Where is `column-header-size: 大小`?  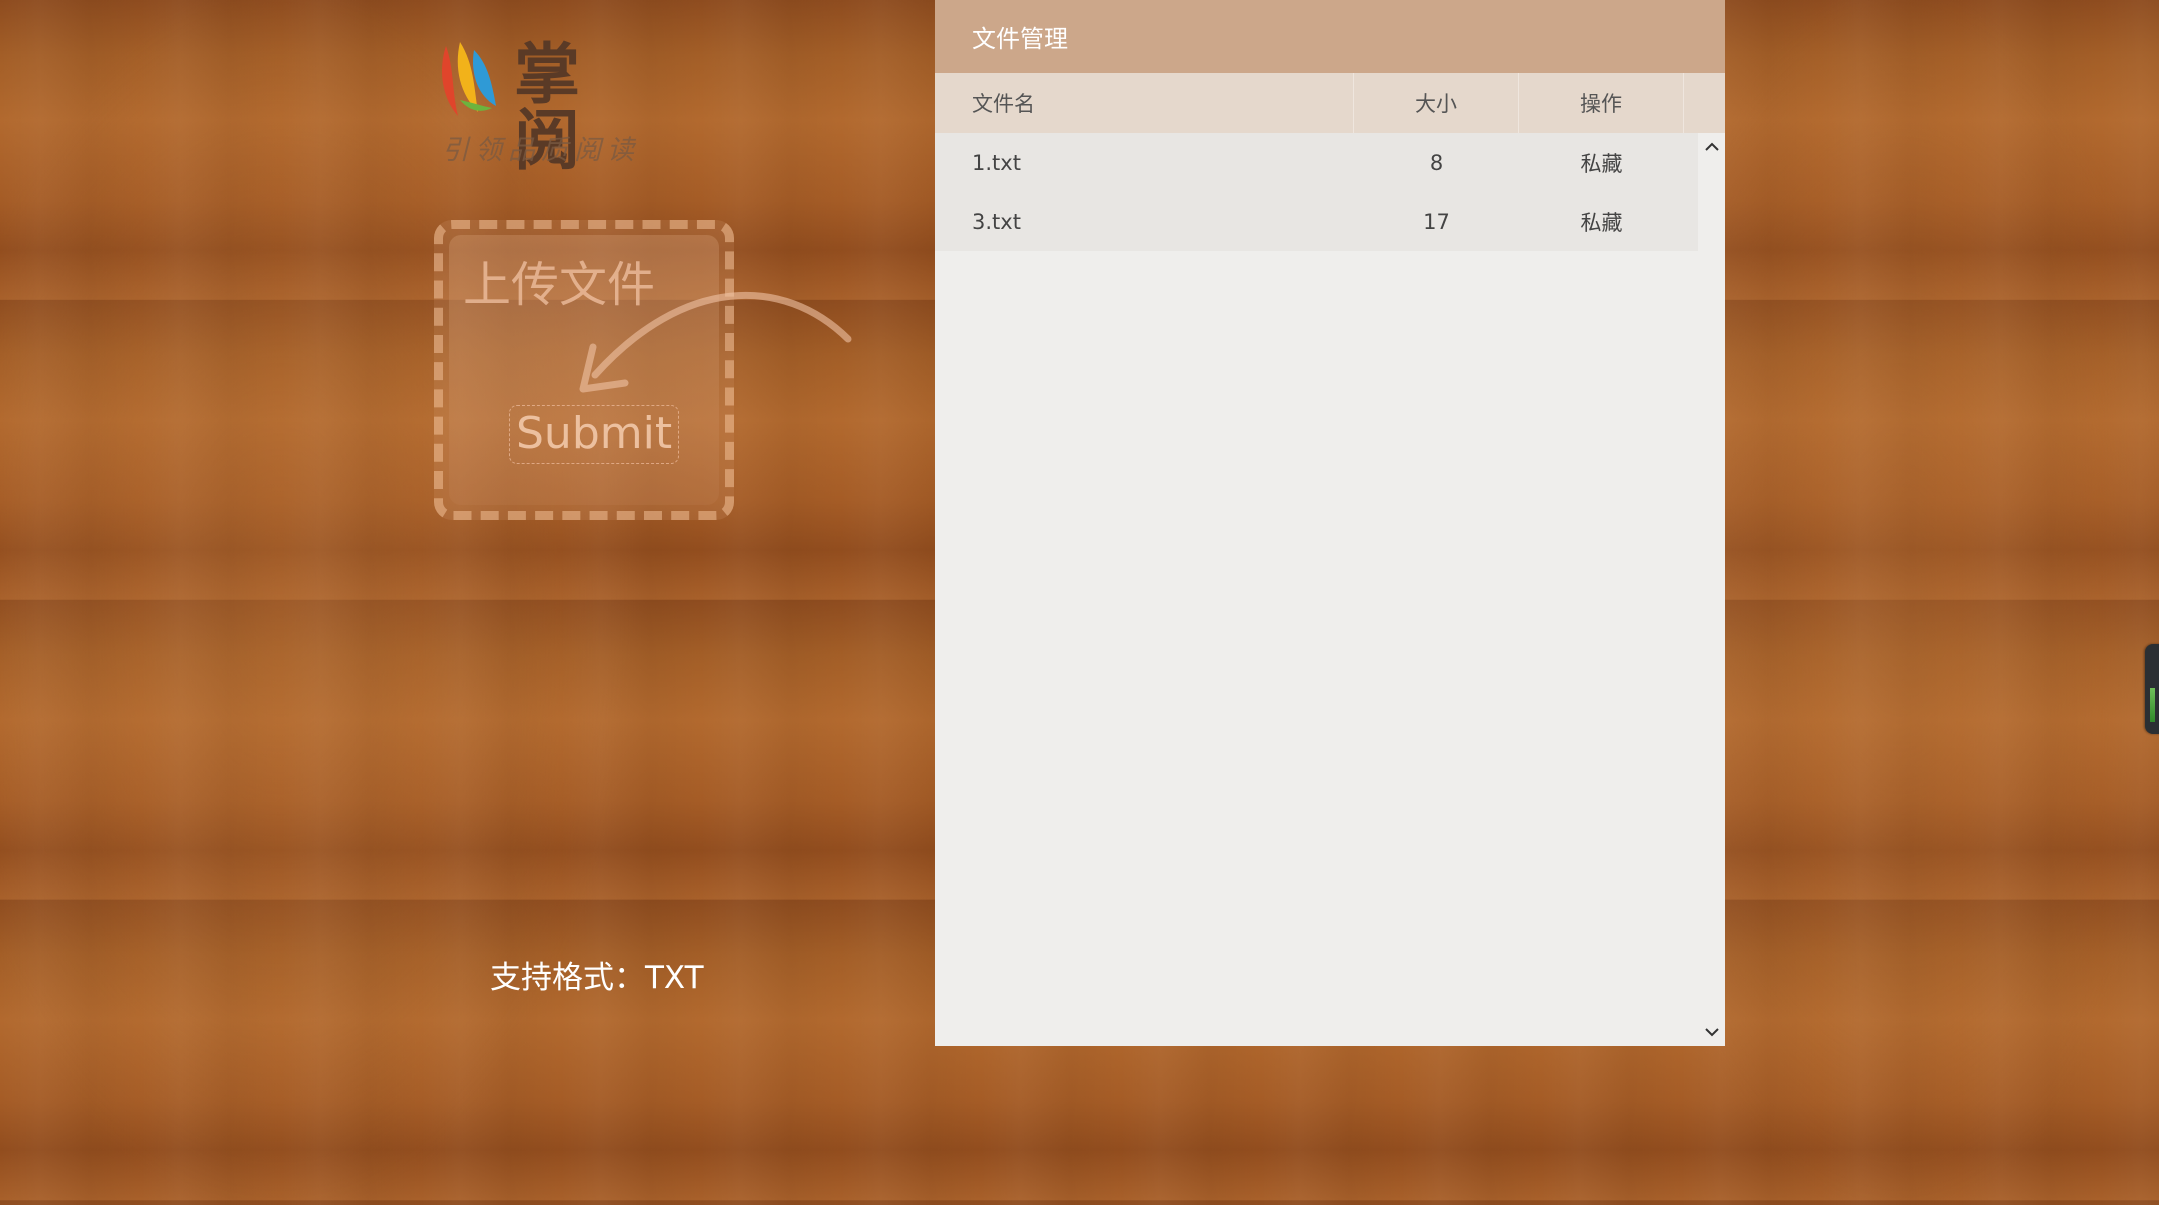 column-header-size: 大小 is located at coordinates (1436, 103).